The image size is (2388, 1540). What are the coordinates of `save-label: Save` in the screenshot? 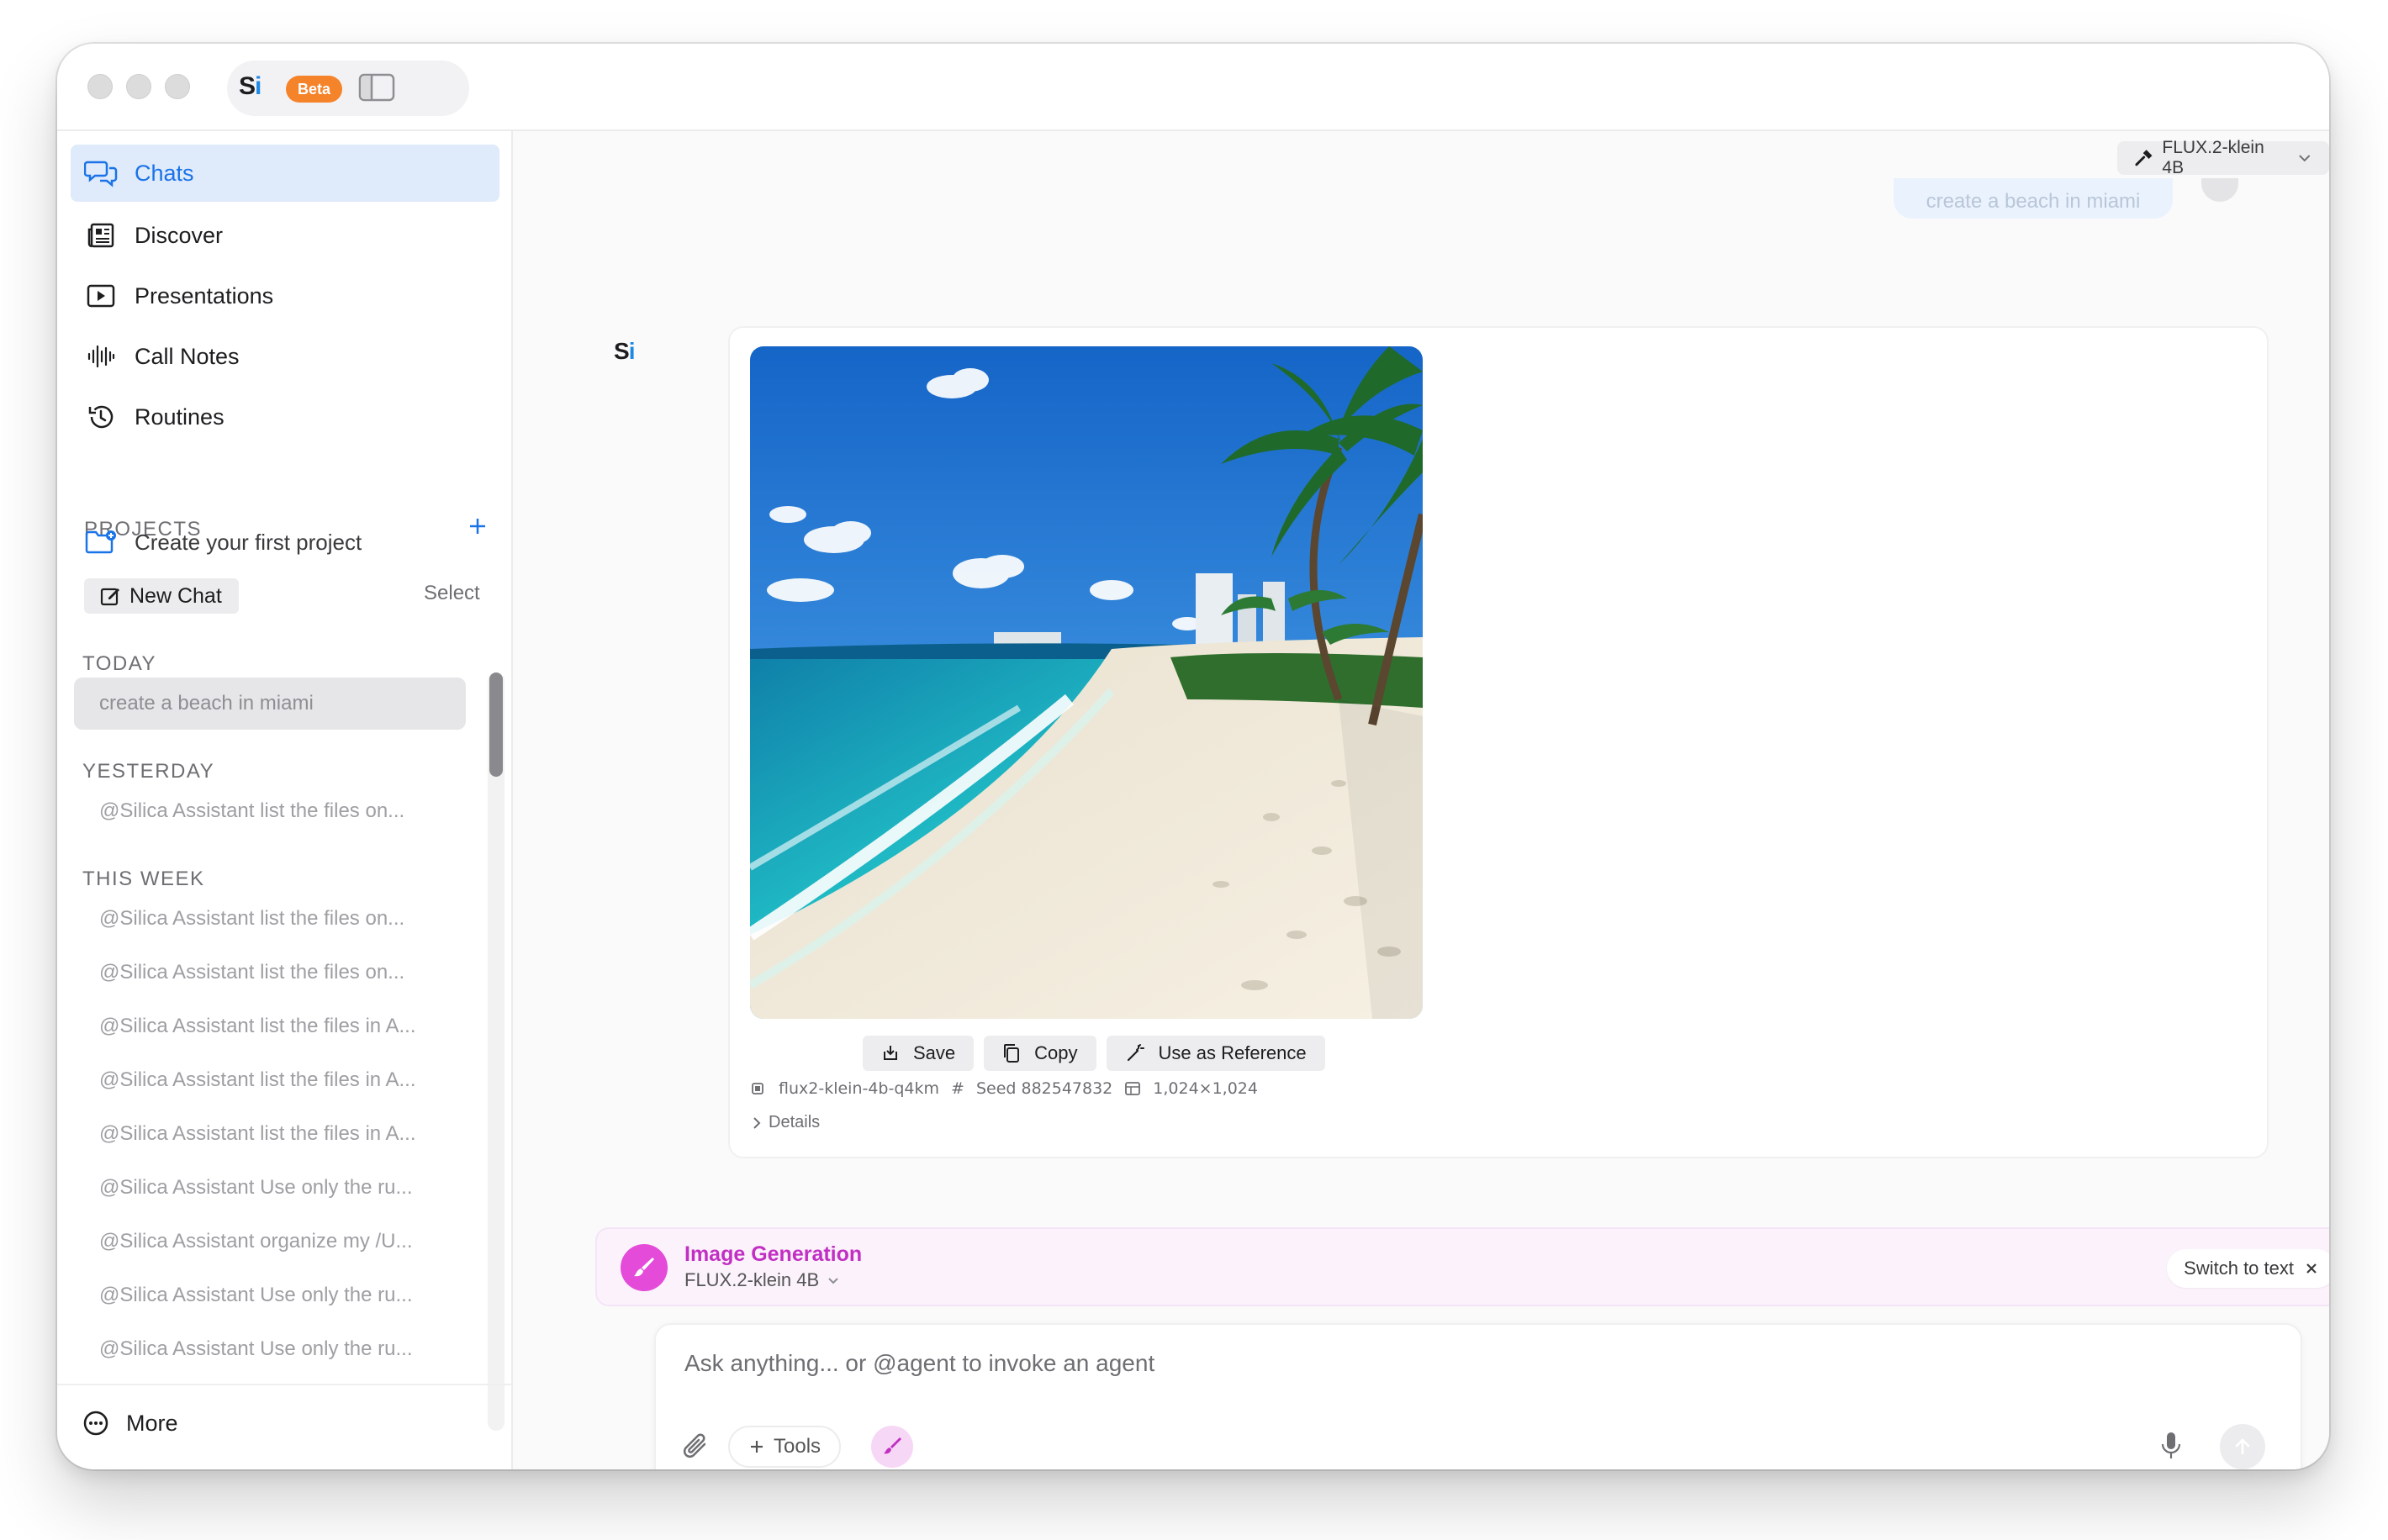 It's located at (934, 1052).